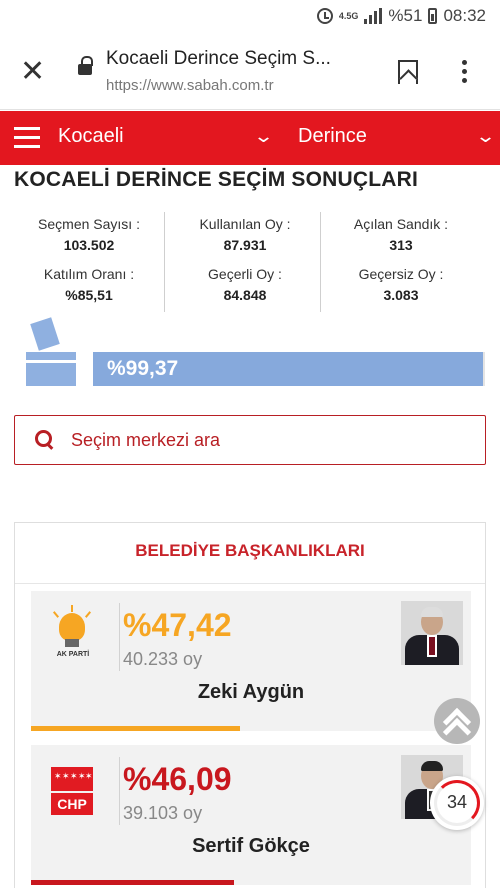  I want to click on stat-value: 103.502, so click(89, 245).